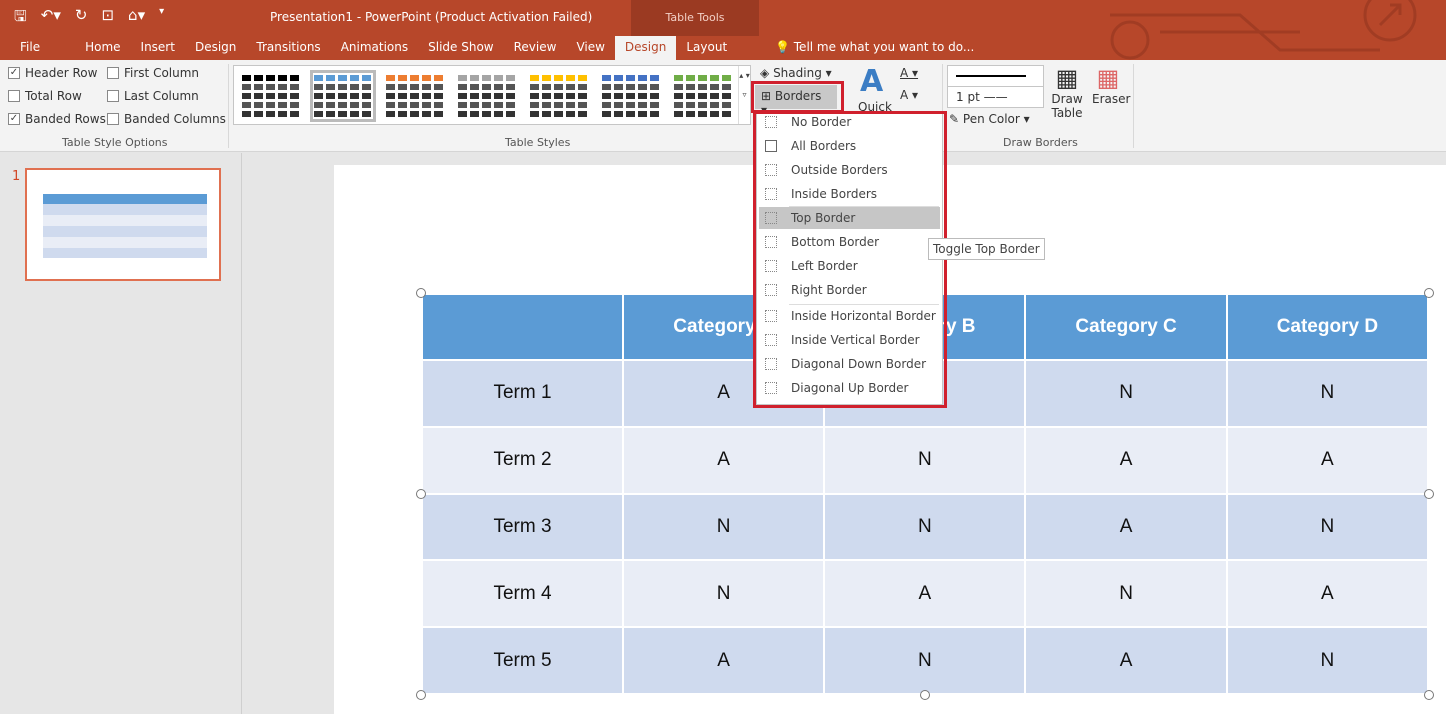  What do you see at coordinates (460, 48) in the screenshot?
I see `tab-slide-show: Slide Show` at bounding box center [460, 48].